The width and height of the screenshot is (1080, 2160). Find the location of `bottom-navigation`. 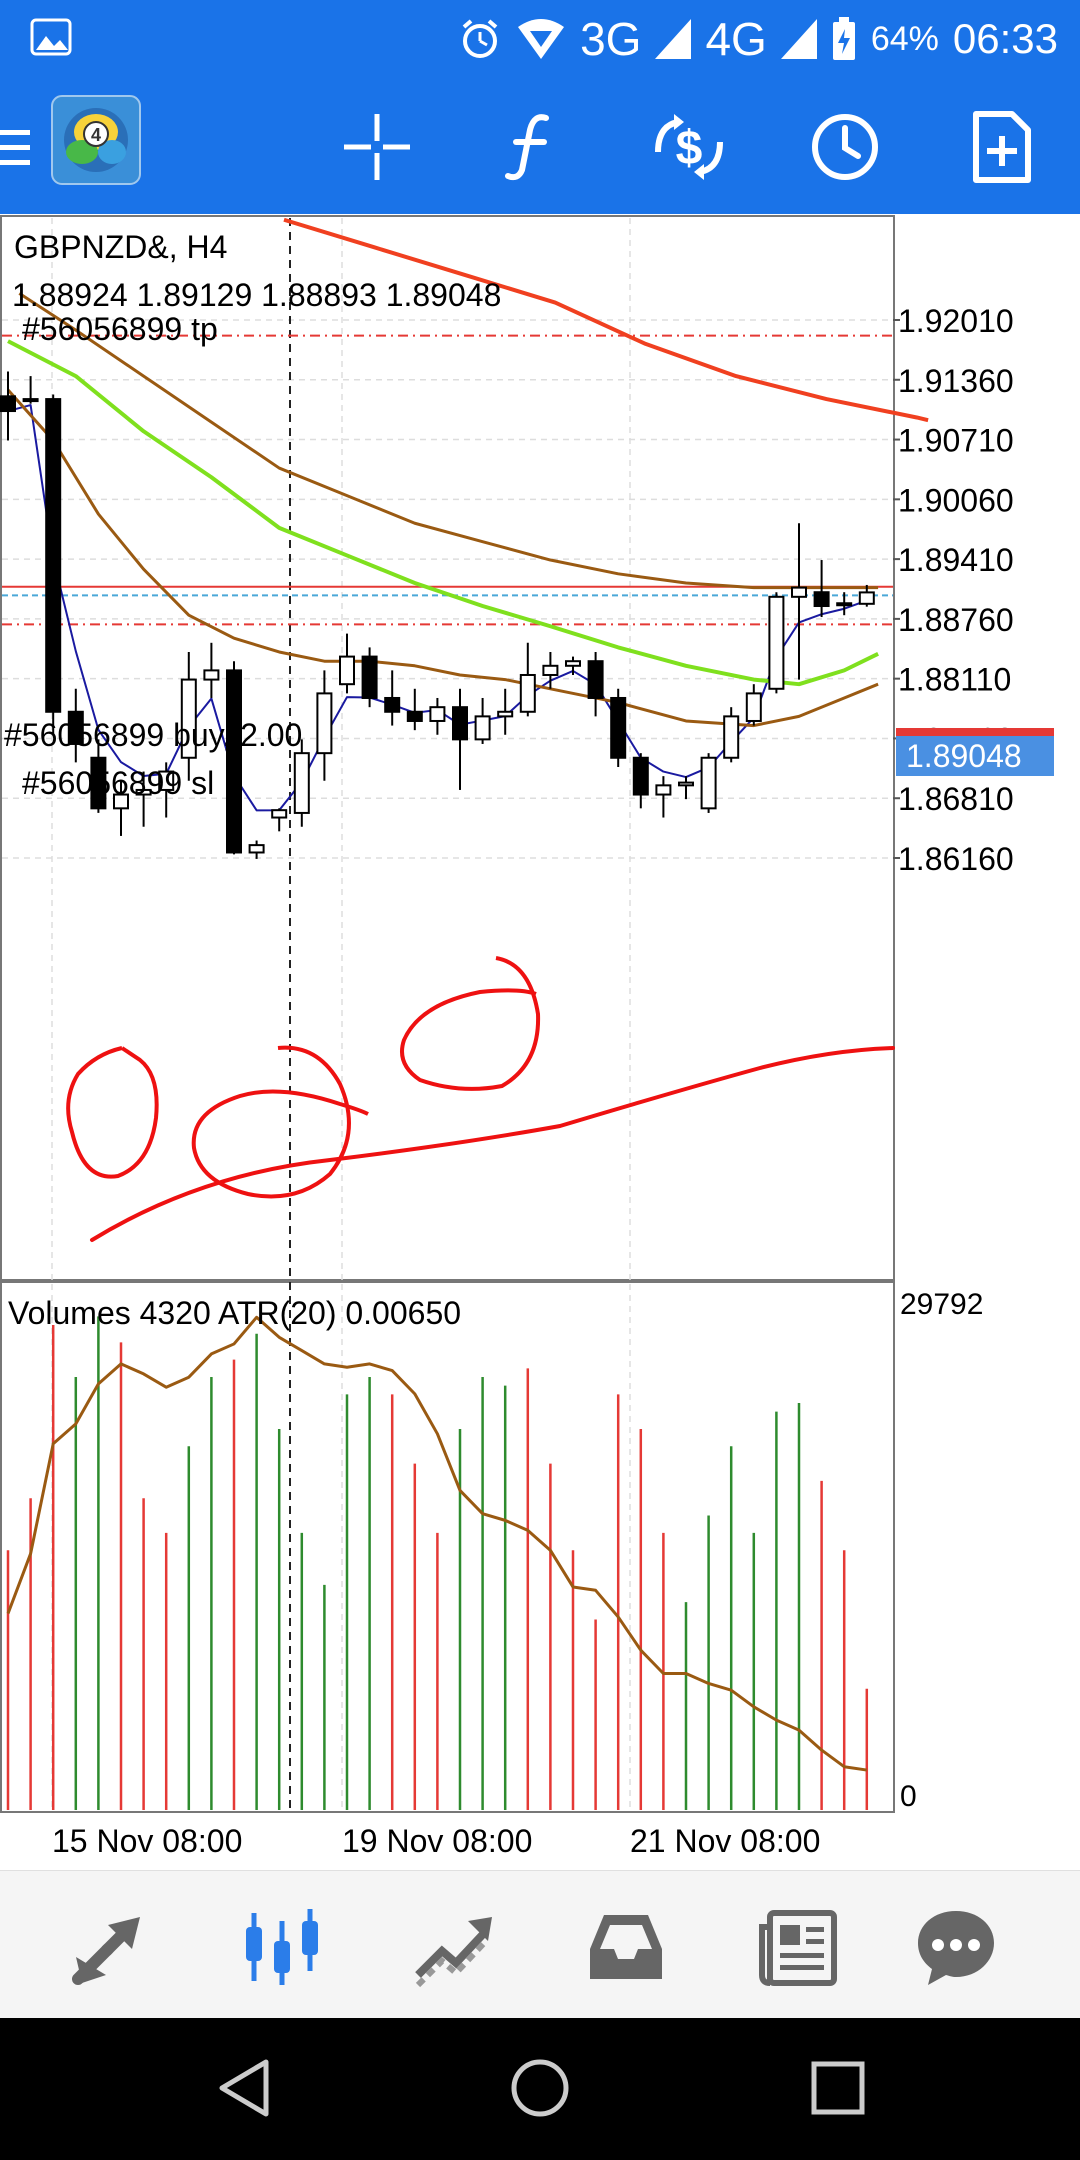

bottom-navigation is located at coordinates (540, 1944).